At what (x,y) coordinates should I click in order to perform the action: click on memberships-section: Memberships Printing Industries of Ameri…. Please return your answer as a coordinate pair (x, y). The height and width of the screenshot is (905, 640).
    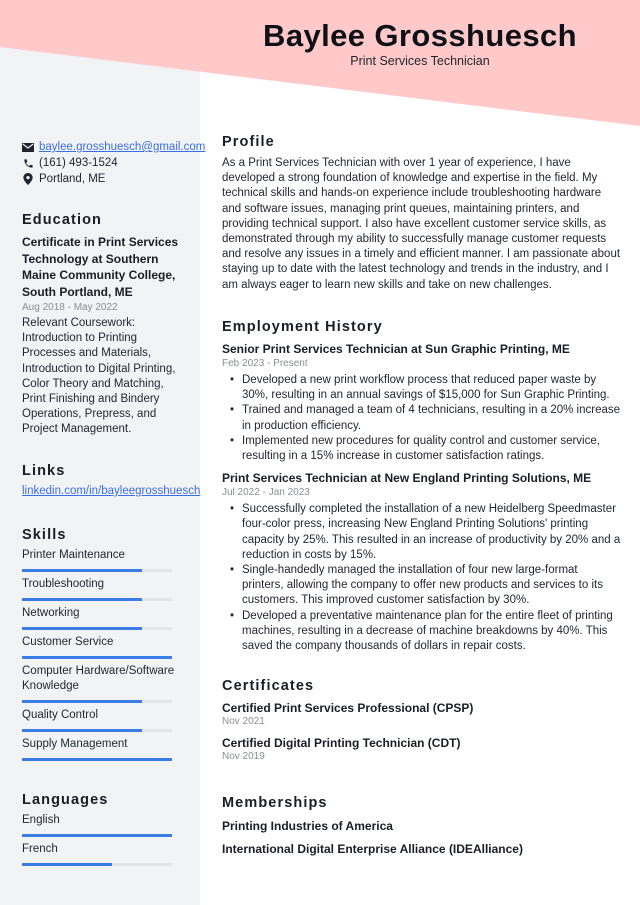
    Looking at the image, I should click on (422, 826).